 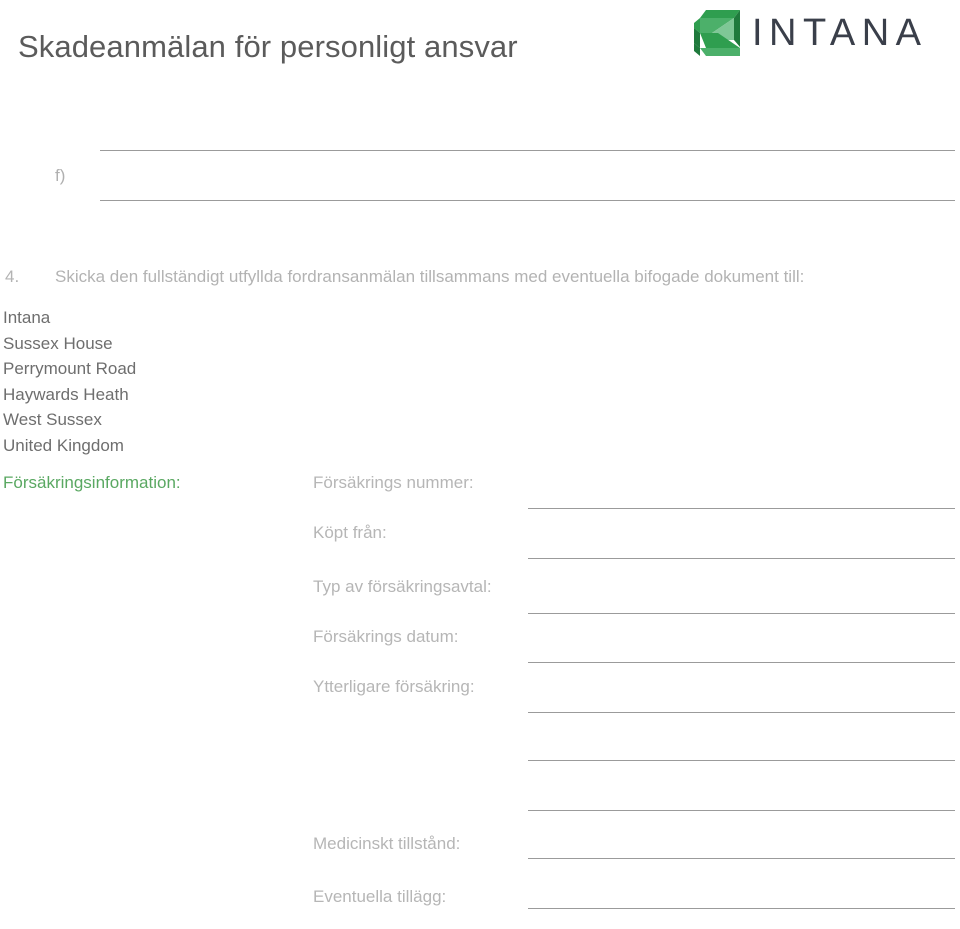 I want to click on field-input-optional-extras, so click(x=741, y=908).